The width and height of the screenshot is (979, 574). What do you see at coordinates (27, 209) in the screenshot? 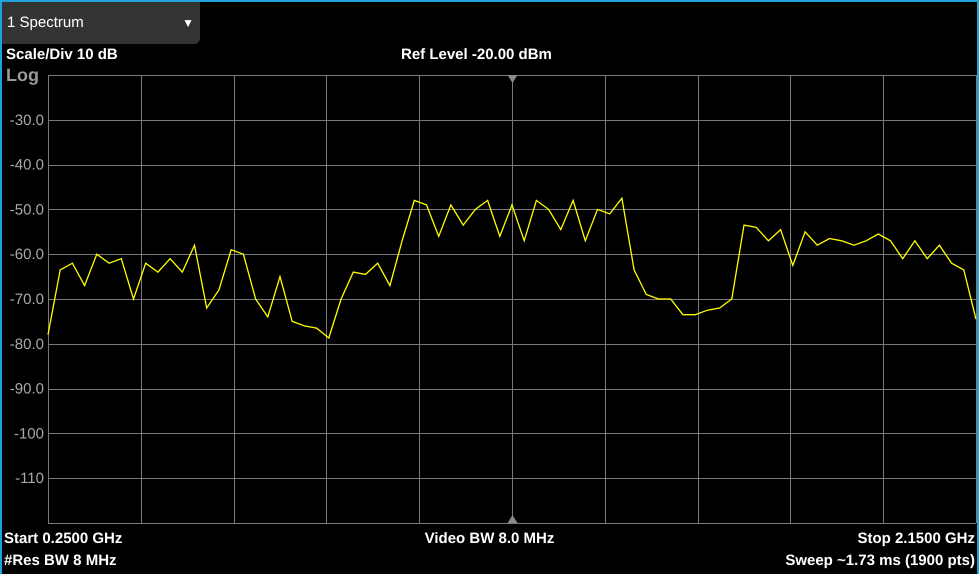
I see `y-tick-label: -50.0` at bounding box center [27, 209].